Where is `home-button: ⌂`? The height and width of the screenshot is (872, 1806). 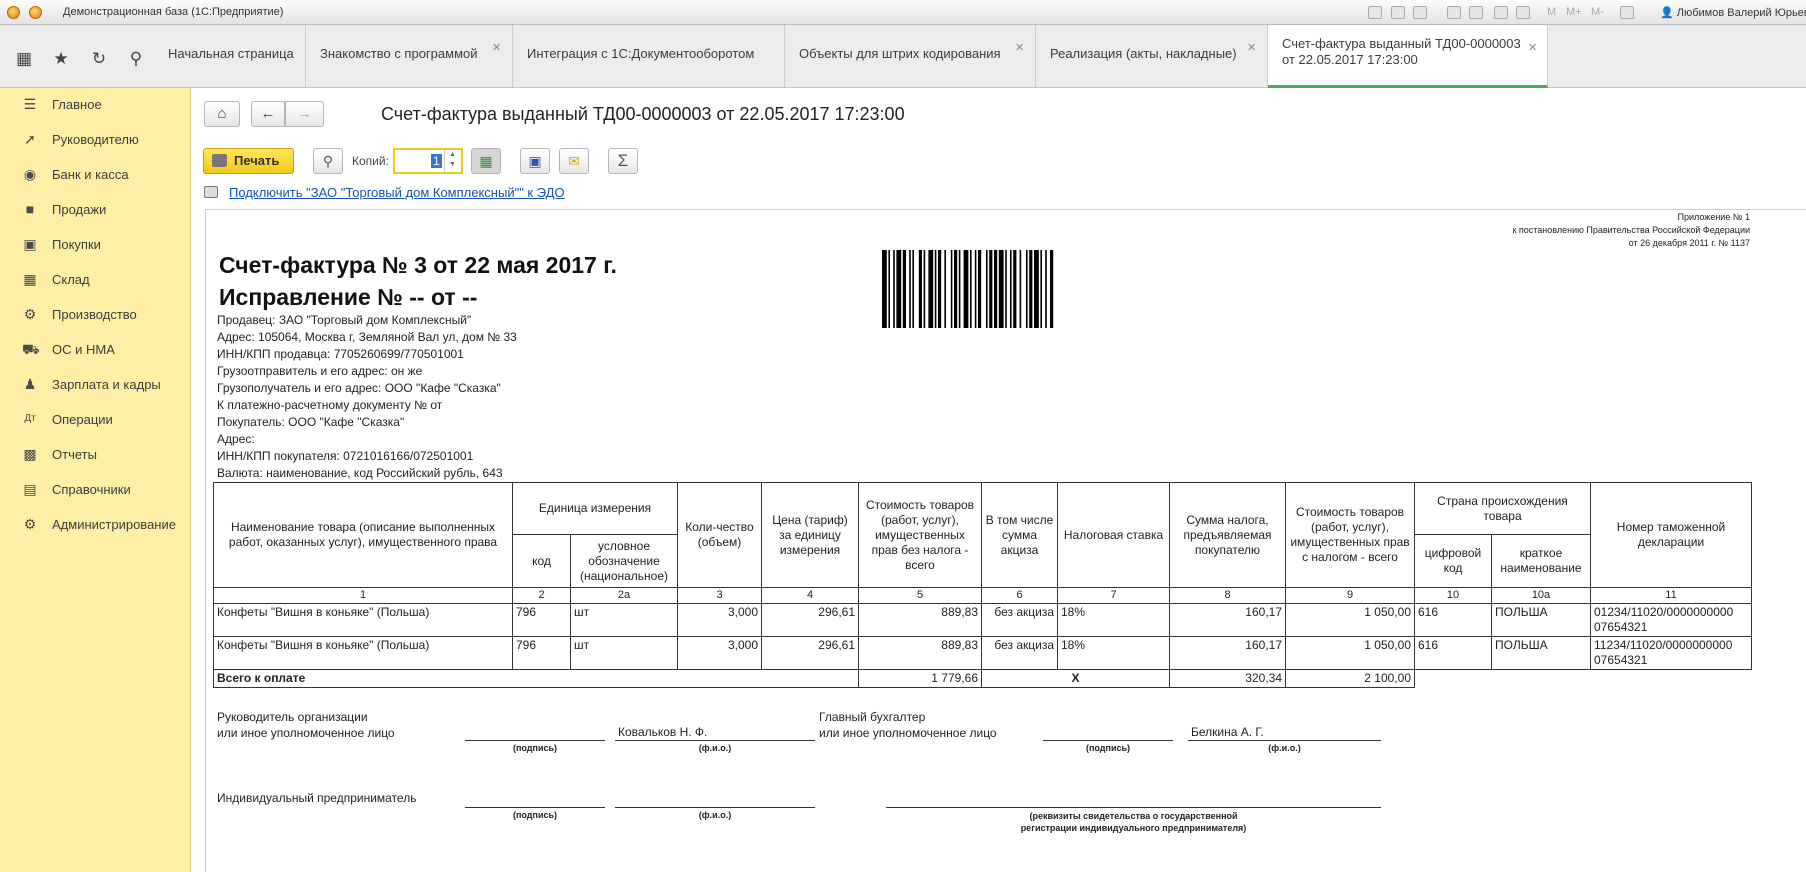
home-button: ⌂ is located at coordinates (222, 114).